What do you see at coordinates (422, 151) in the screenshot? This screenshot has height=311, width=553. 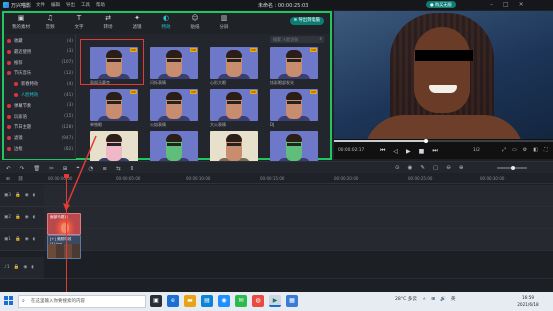 I see `stop-icon: ■` at bounding box center [422, 151].